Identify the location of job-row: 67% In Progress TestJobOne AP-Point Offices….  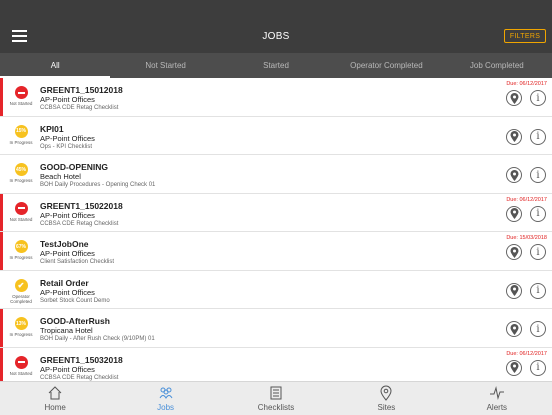
(276, 251).